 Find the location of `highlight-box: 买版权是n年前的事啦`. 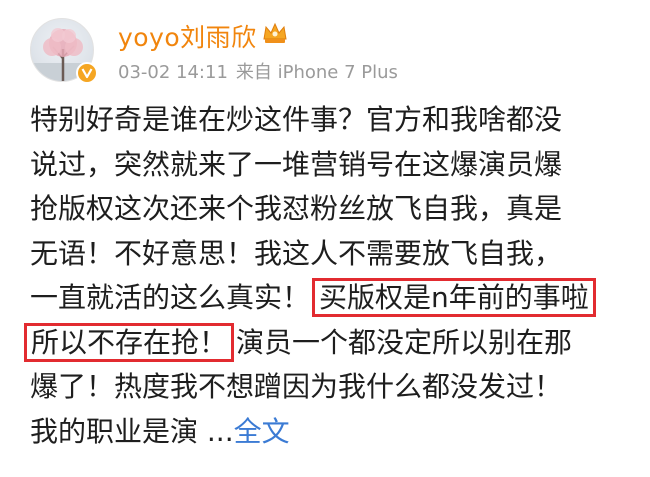

highlight-box: 买版权是n年前的事啦 is located at coordinates (454, 297).